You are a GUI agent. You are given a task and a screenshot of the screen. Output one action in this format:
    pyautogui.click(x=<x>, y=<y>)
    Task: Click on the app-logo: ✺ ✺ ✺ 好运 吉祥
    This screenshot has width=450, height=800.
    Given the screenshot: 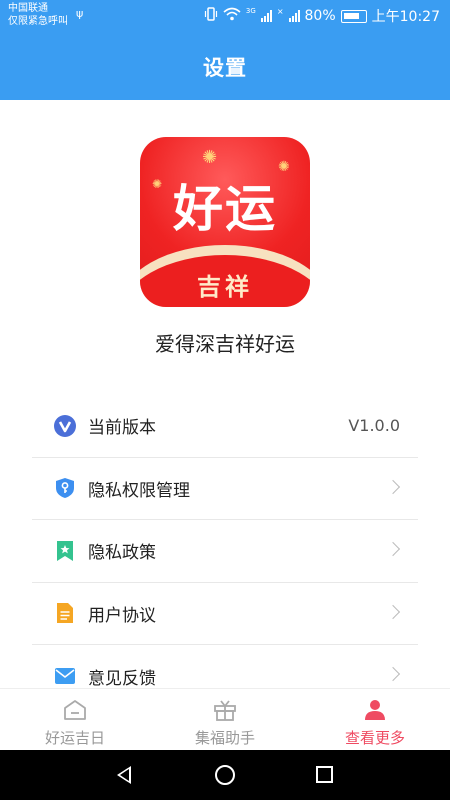 What is the action you would take?
    pyautogui.click(x=225, y=222)
    